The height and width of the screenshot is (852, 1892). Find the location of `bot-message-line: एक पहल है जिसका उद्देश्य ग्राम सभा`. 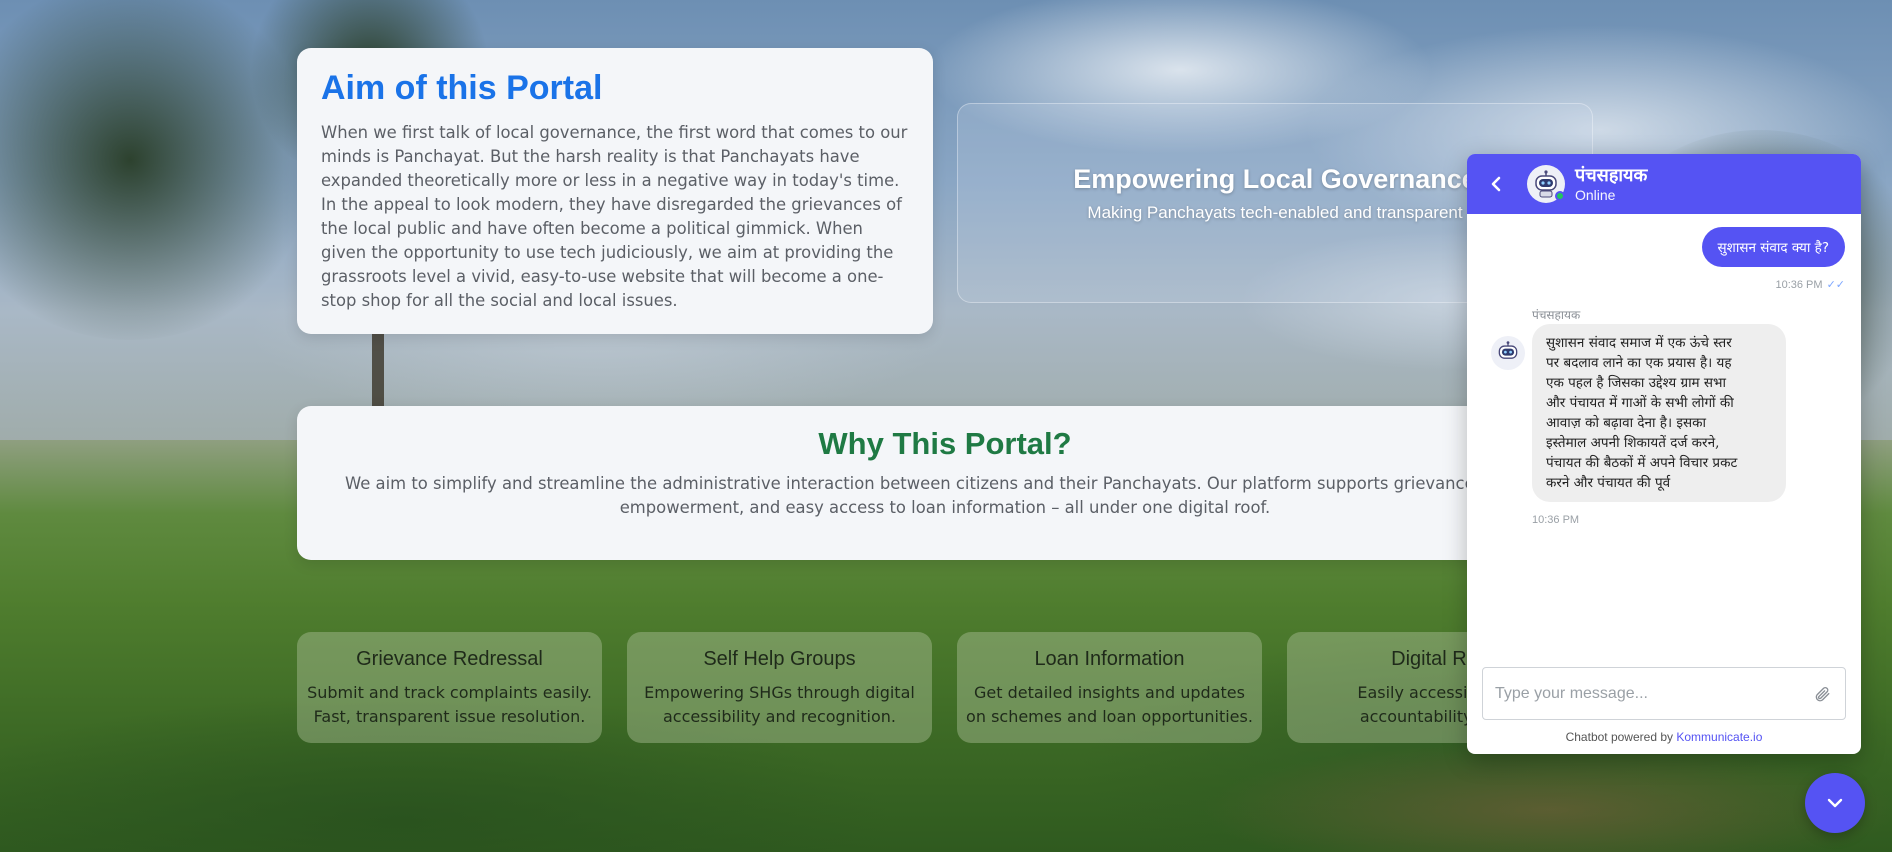

bot-message-line: एक पहल है जिसका उद्देश्य ग्राम सभा is located at coordinates (1636, 383).